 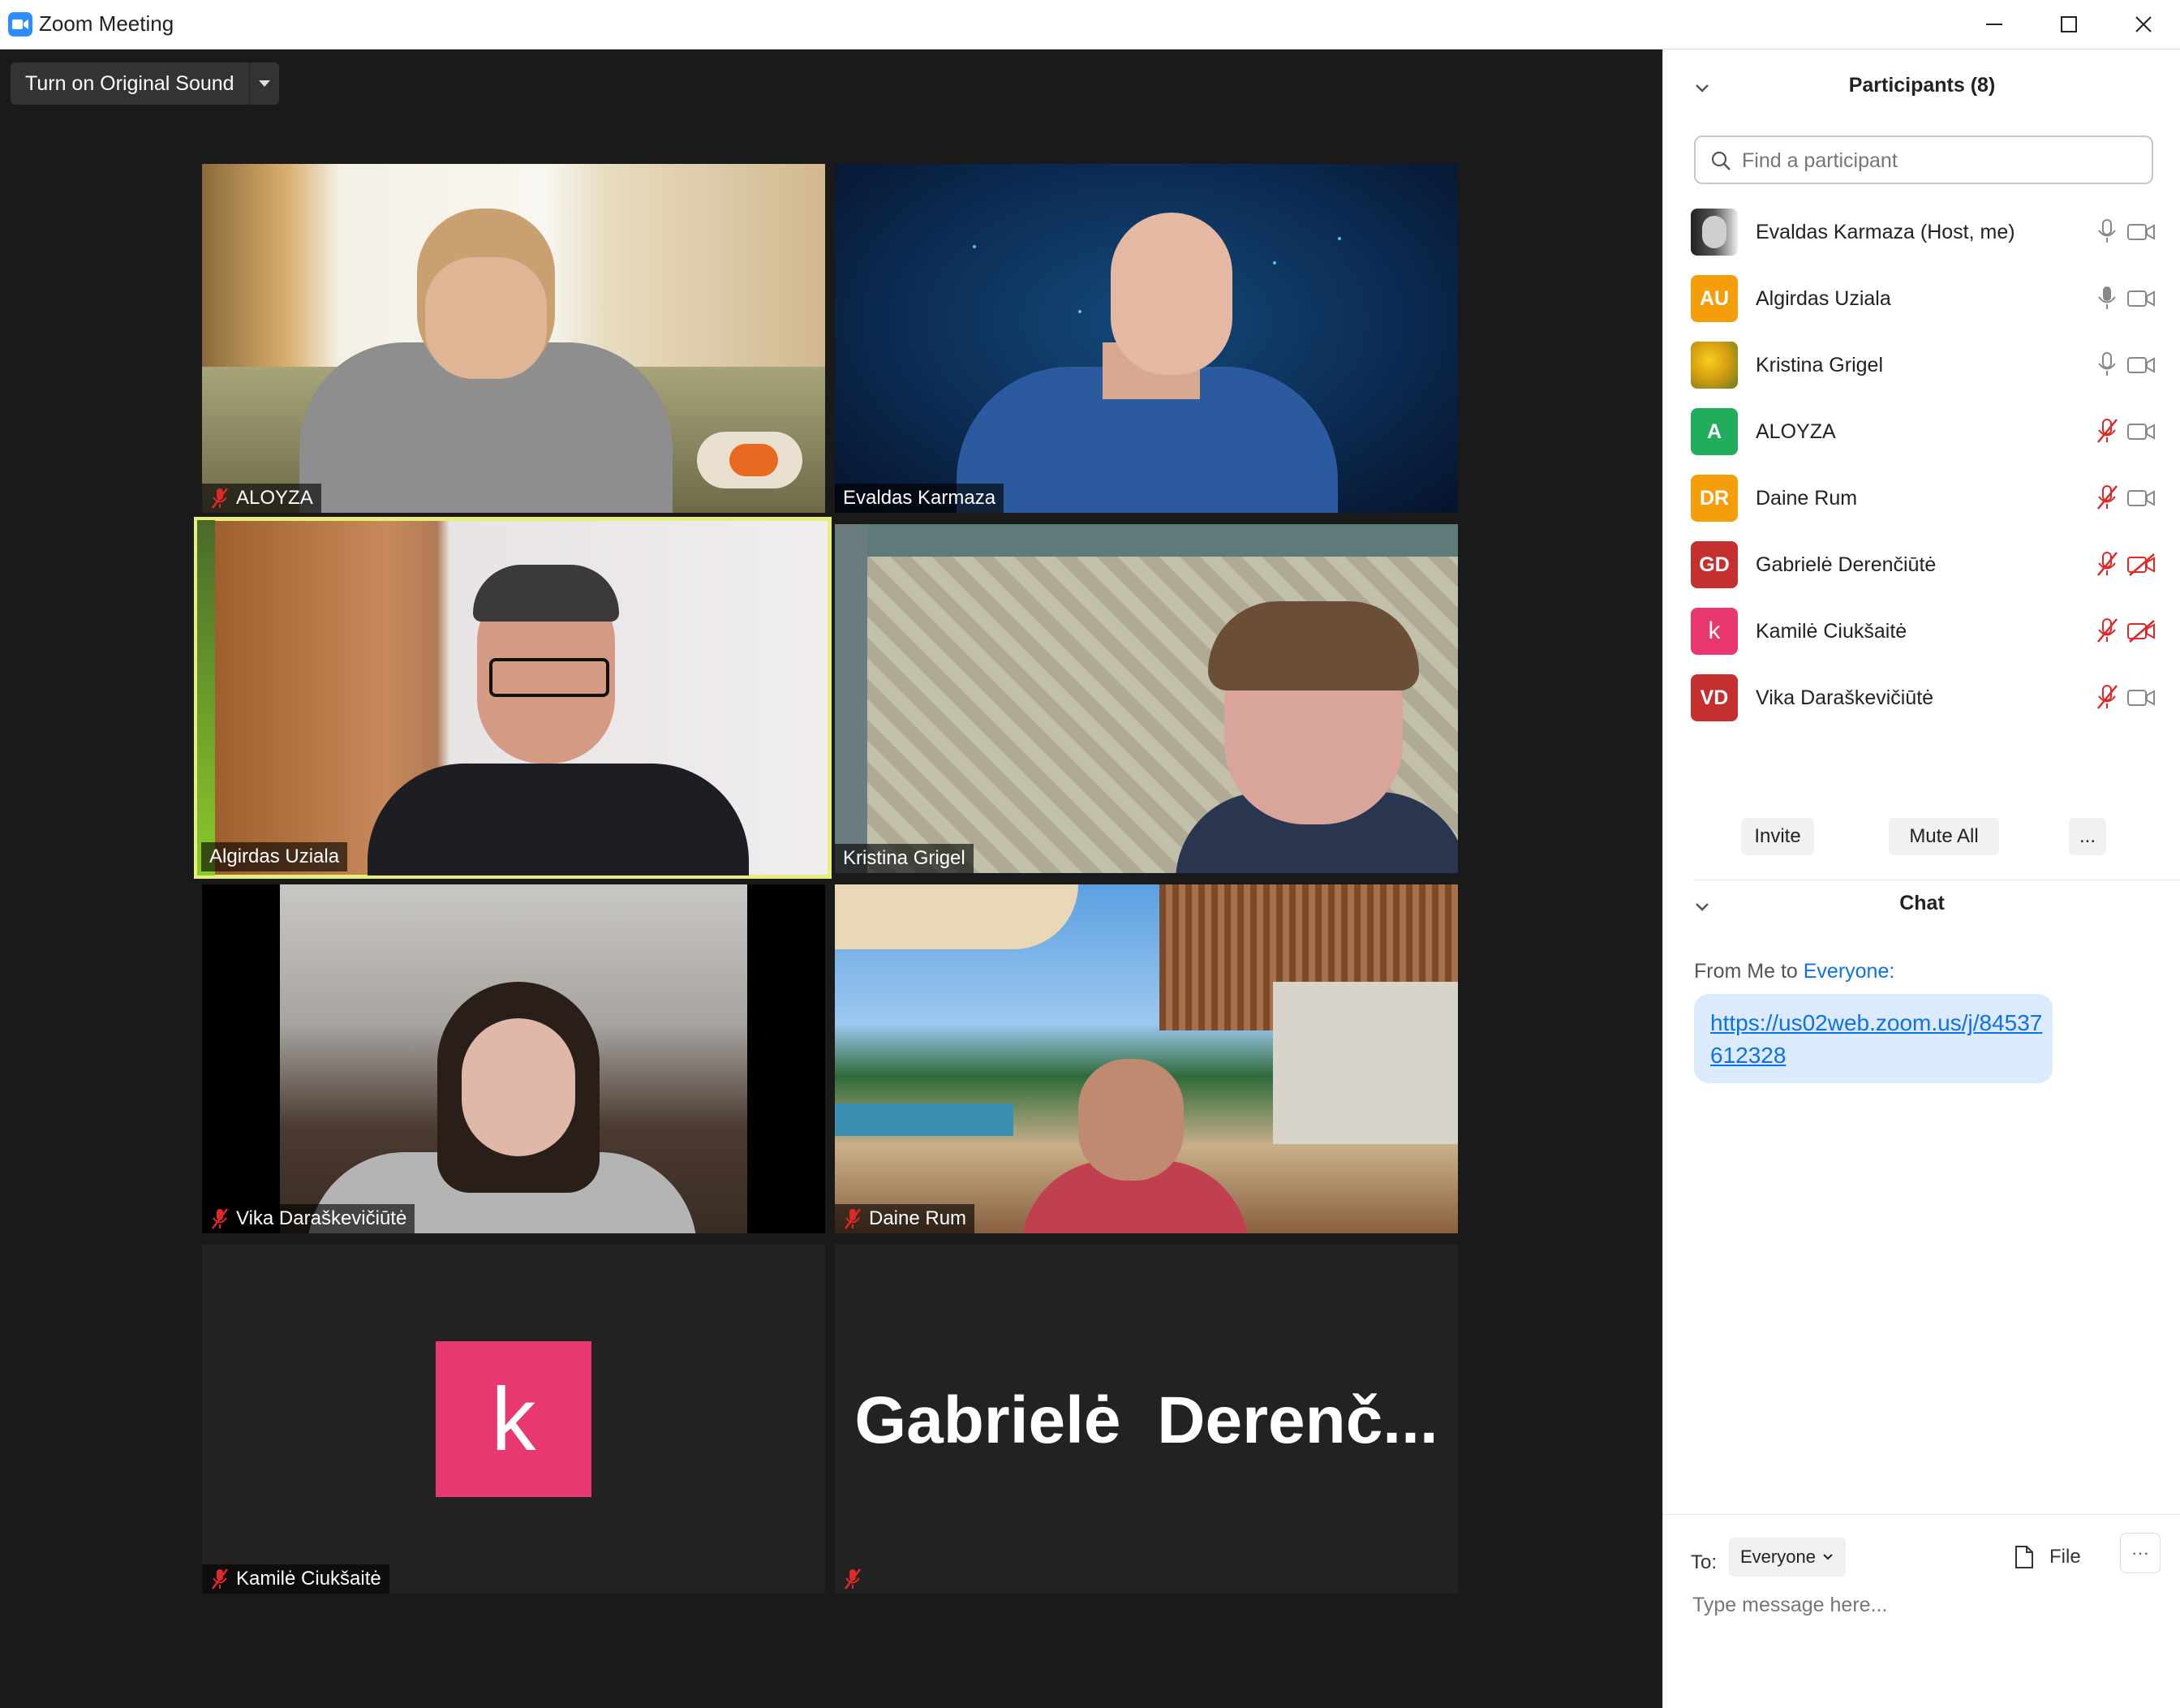 I want to click on original-sound-dropdown, so click(x=263, y=84).